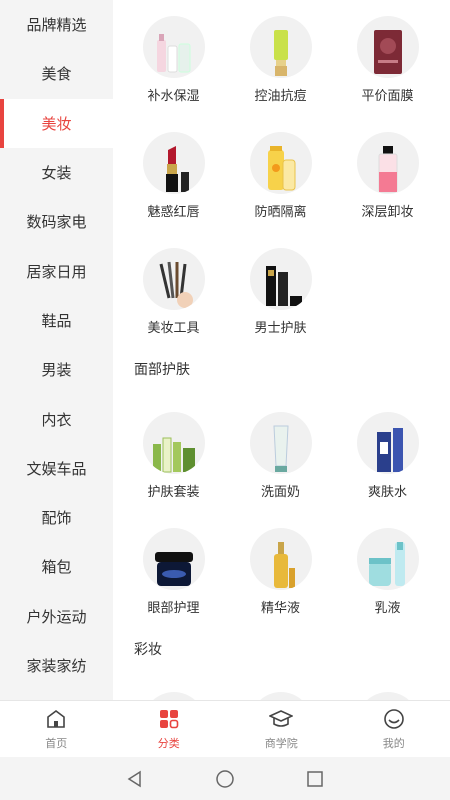  I want to click on subcategory-toner: 爽肤水, so click(387, 454).